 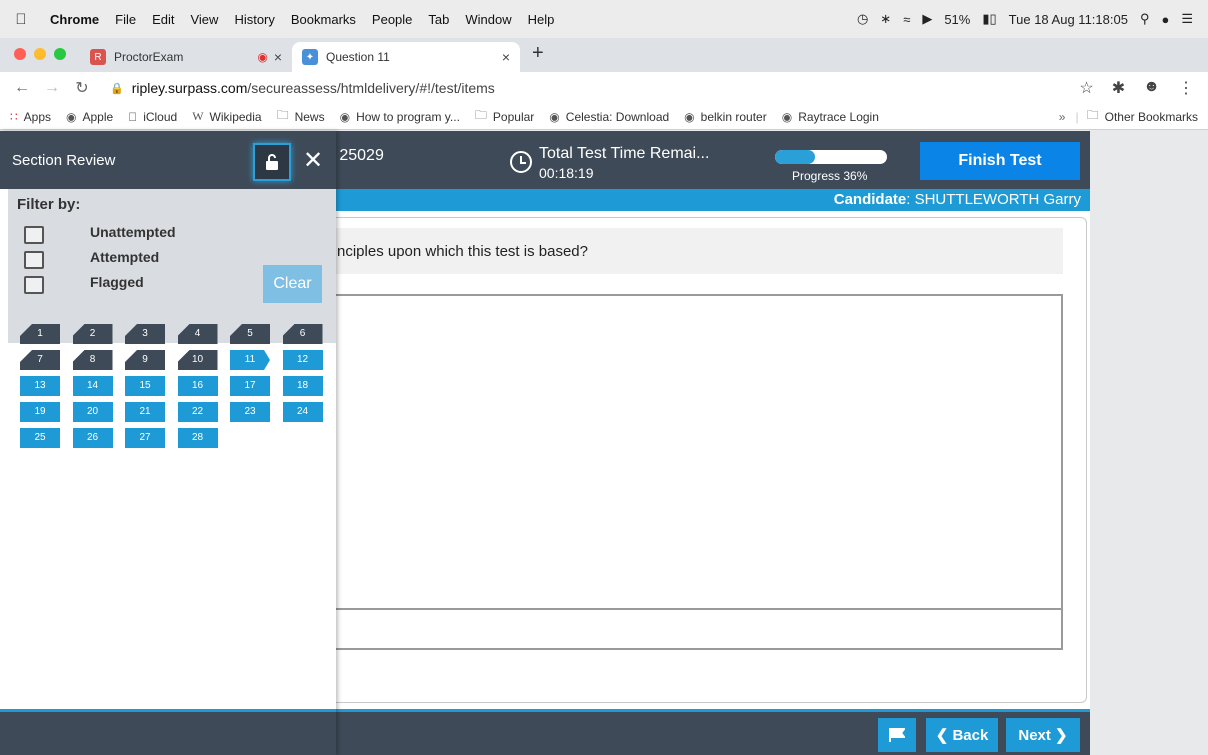 I want to click on progress-fill, so click(x=795, y=157).